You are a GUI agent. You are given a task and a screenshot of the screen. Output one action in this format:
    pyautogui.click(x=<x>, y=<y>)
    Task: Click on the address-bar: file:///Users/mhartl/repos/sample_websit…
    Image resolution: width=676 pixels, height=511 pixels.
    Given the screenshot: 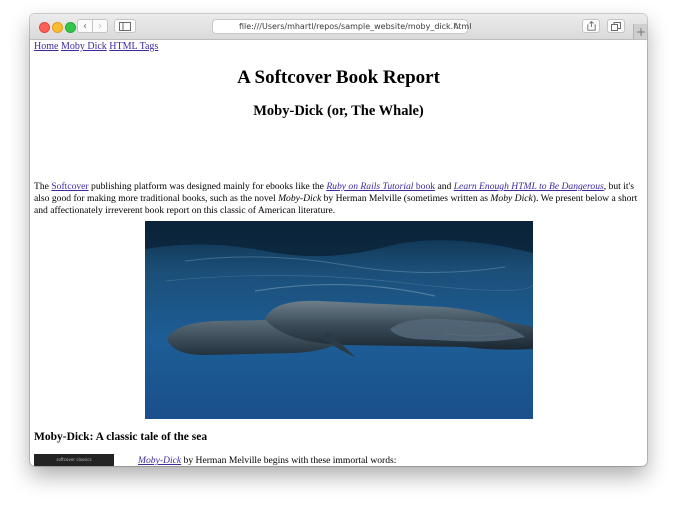 What is the action you would take?
    pyautogui.click(x=342, y=26)
    